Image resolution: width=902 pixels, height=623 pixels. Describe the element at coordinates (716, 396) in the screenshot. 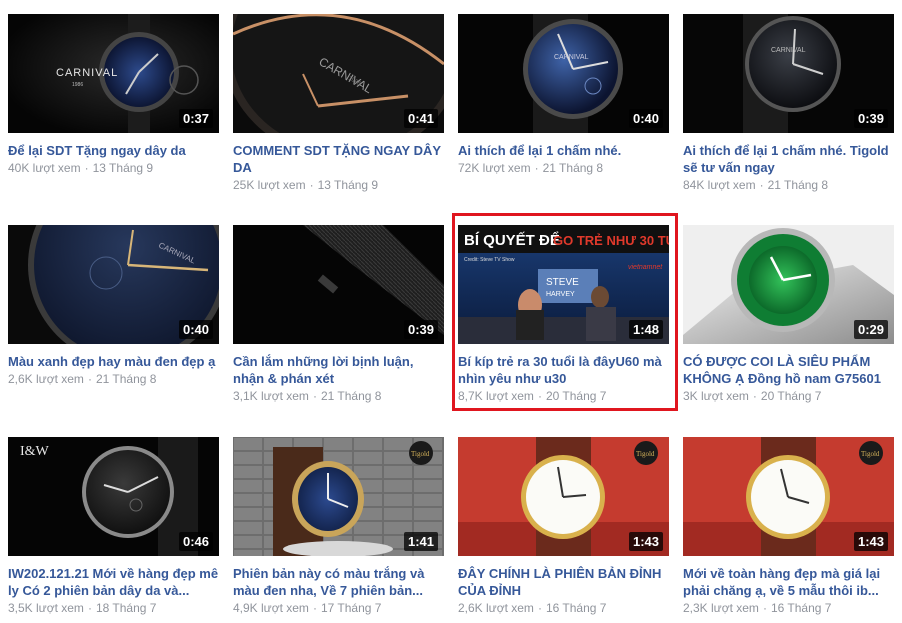

I see `view-count: 3K lượt xem` at that location.